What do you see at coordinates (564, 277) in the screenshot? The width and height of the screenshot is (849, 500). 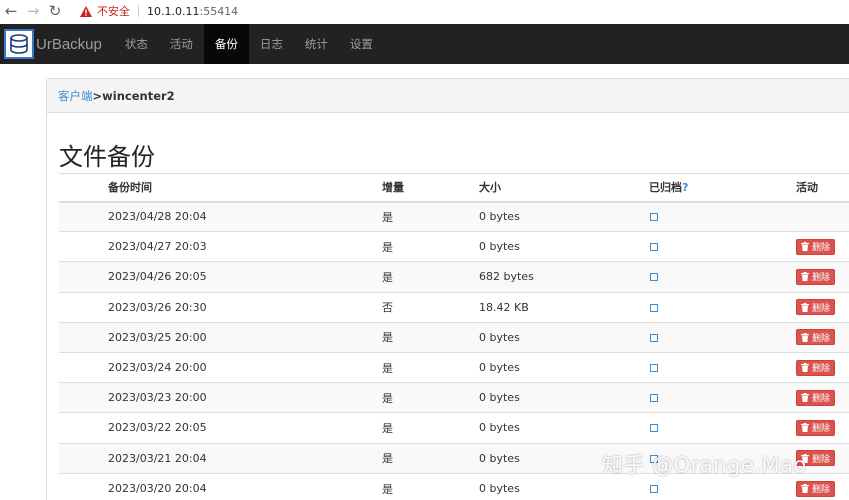 I see `cell-size: 682 bytes` at bounding box center [564, 277].